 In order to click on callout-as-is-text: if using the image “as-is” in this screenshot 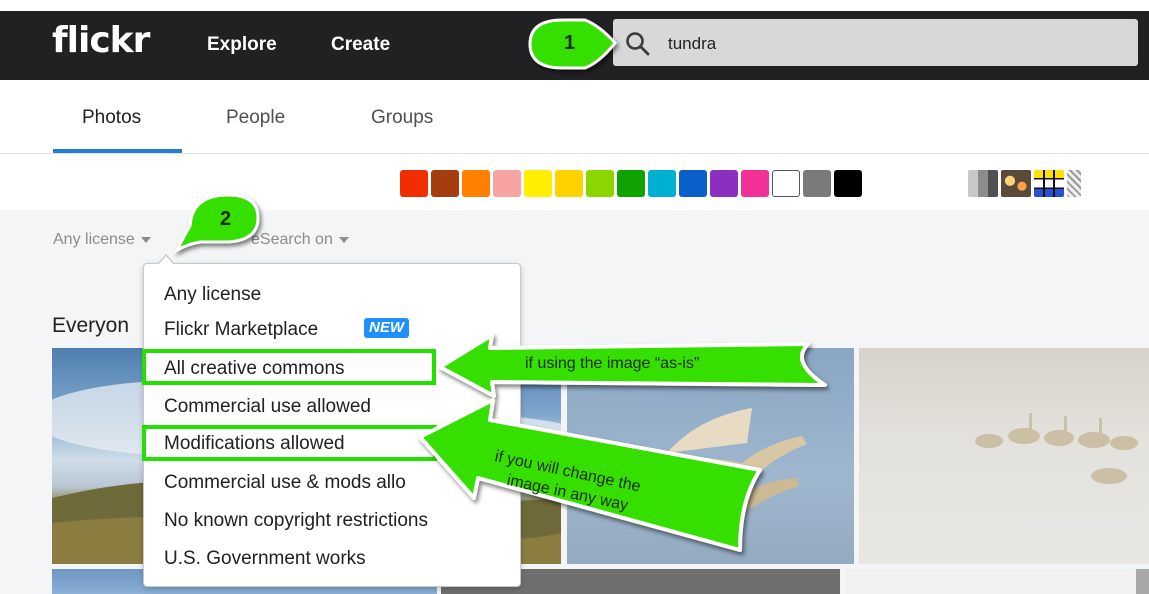, I will do `click(612, 363)`.